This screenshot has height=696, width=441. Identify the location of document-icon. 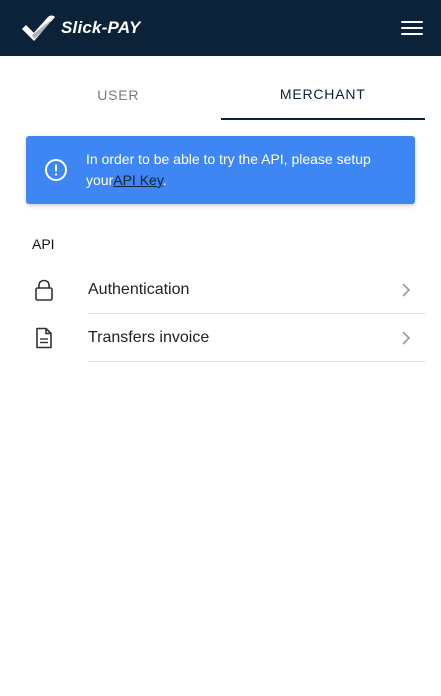
(44, 338).